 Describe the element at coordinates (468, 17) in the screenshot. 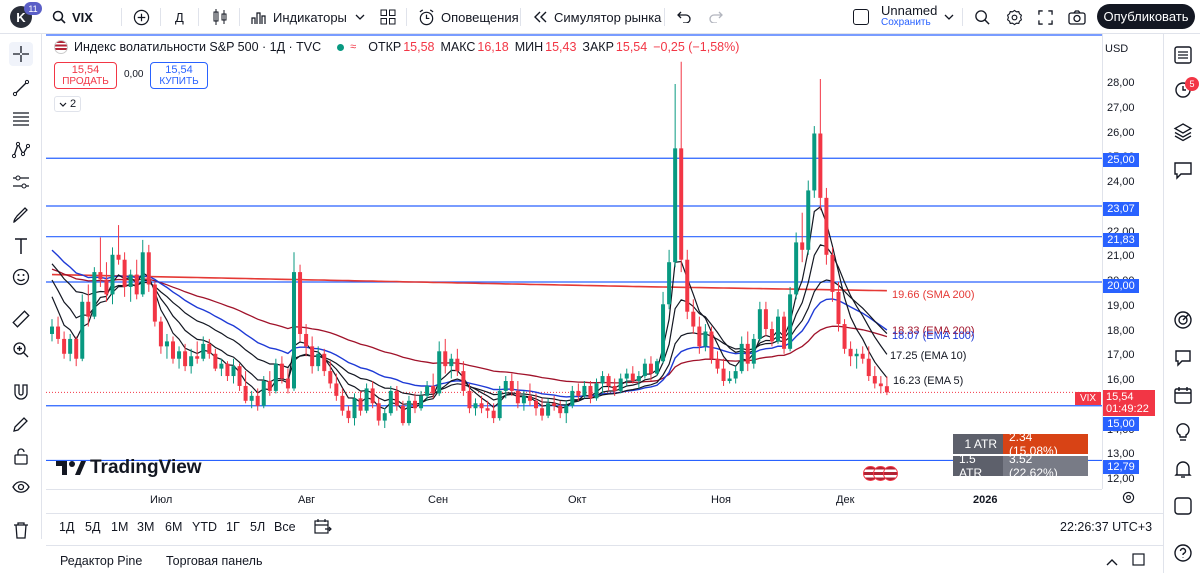

I see `alerts-button: Оповещения` at that location.